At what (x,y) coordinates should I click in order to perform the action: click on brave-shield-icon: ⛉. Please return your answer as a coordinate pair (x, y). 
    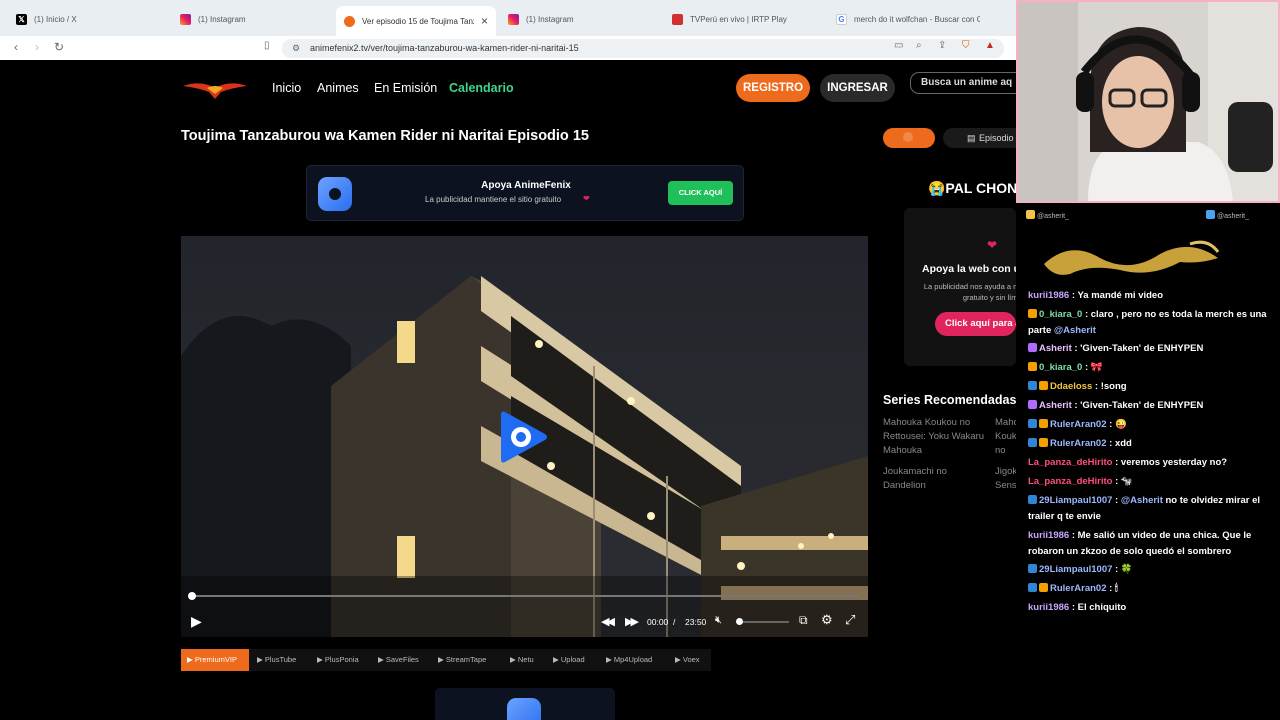
    Looking at the image, I should click on (966, 45).